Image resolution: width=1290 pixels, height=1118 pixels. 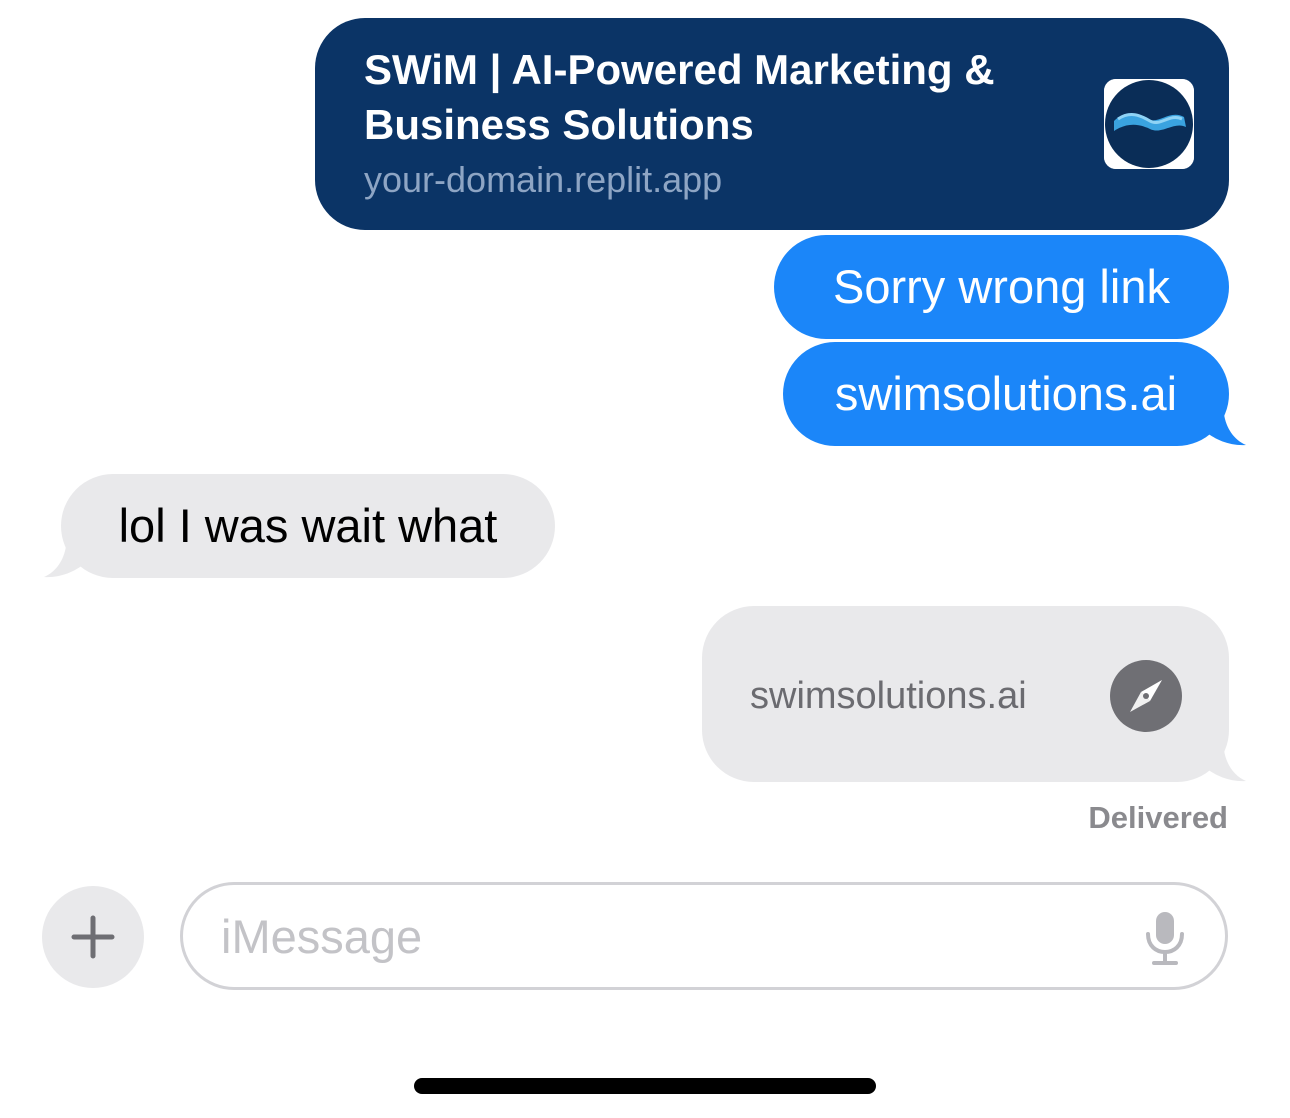 I want to click on plus-icon, so click(x=93, y=937).